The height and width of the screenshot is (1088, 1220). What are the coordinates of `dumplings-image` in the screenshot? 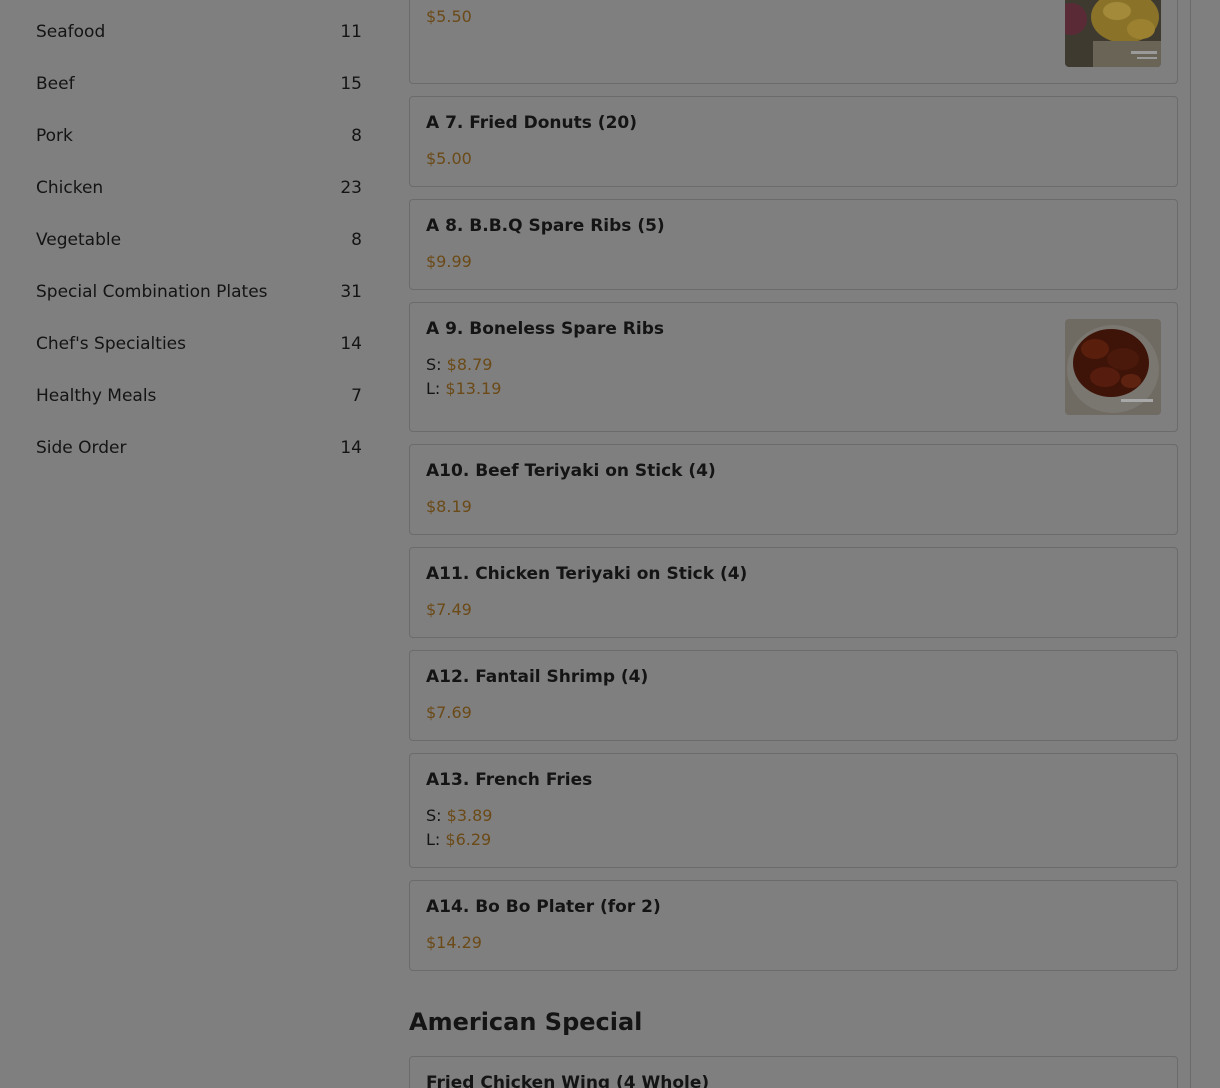 It's located at (1113, 33).